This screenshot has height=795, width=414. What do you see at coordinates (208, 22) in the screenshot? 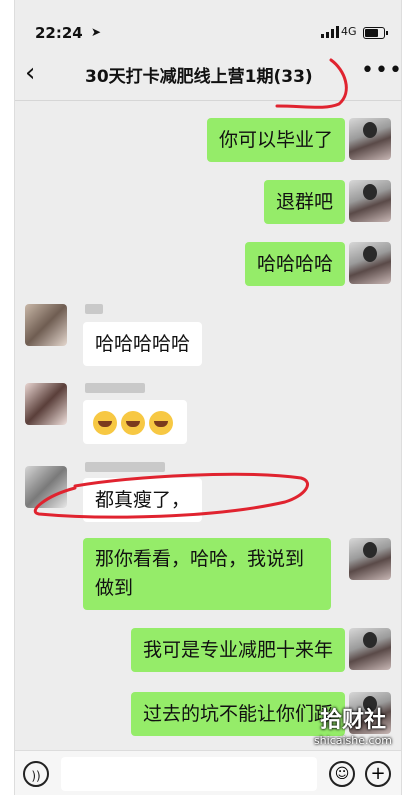
I see `status-bar: 22:24 ➤ 4G` at bounding box center [208, 22].